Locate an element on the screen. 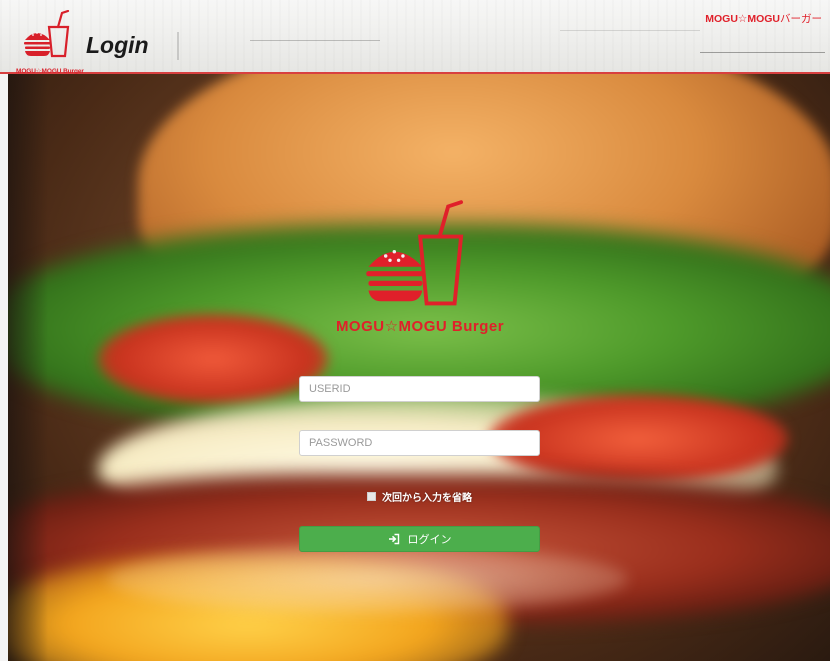  login-button: ログイン is located at coordinates (419, 539).